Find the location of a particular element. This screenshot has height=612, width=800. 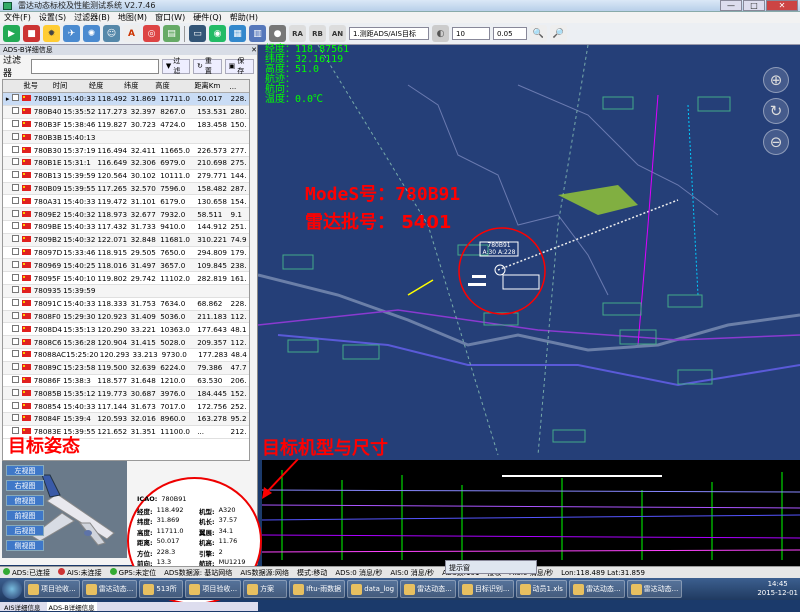

timeline-canvas is located at coordinates (531, 513).